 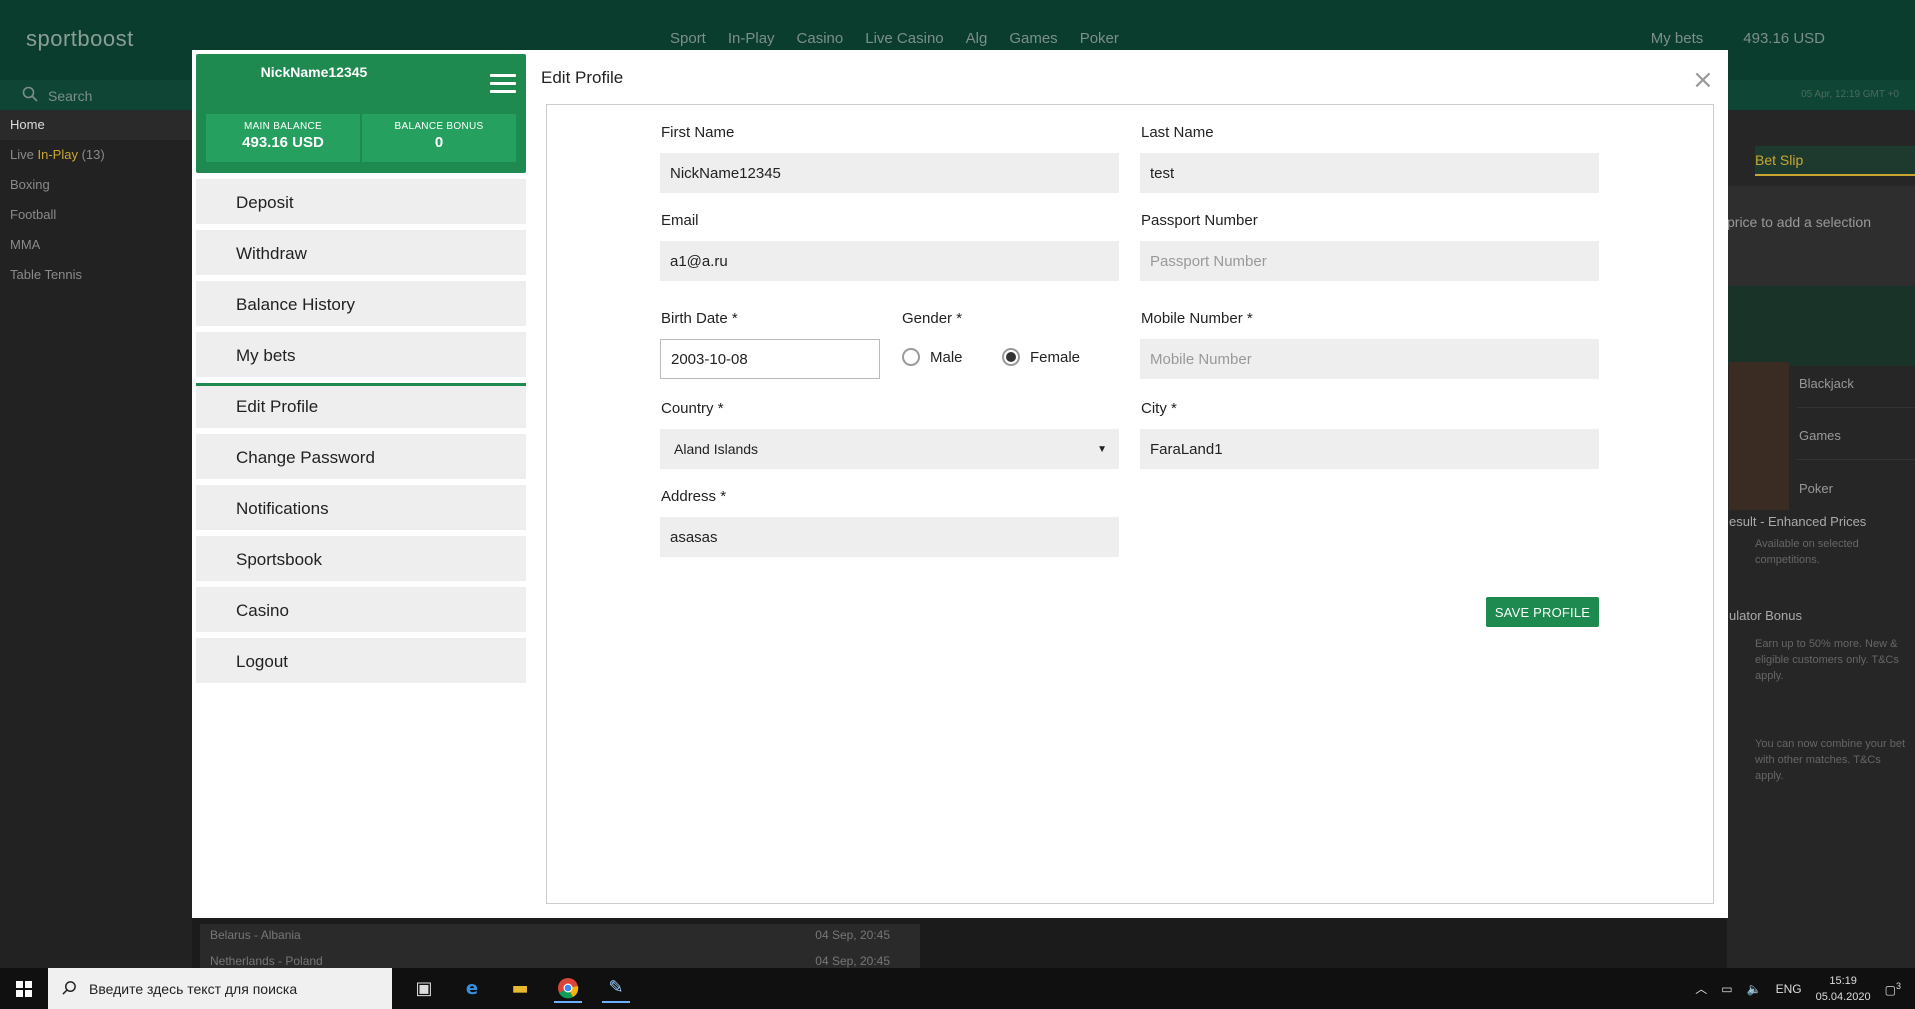 What do you see at coordinates (93, 154) in the screenshot?
I see `sidebar-live-count: (13)` at bounding box center [93, 154].